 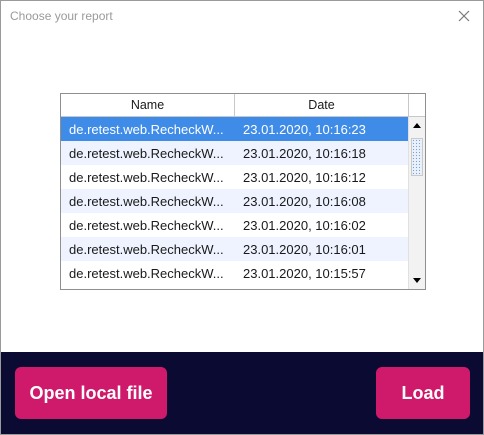 What do you see at coordinates (61, 16) in the screenshot?
I see `window-title: Choose your report` at bounding box center [61, 16].